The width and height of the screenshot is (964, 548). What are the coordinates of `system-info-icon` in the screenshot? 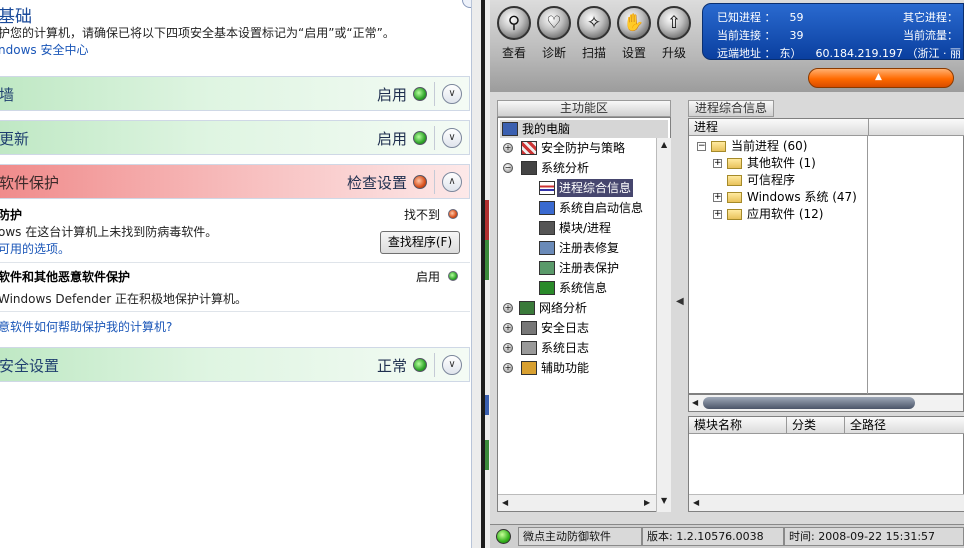 It's located at (547, 288).